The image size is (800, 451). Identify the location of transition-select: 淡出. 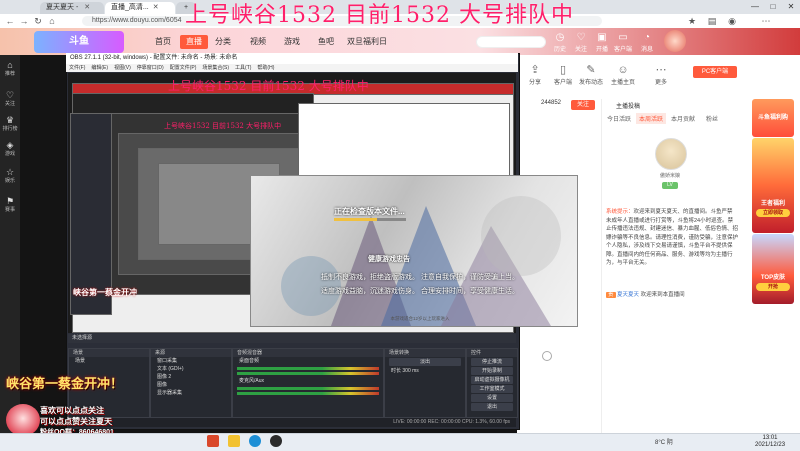
(425, 362).